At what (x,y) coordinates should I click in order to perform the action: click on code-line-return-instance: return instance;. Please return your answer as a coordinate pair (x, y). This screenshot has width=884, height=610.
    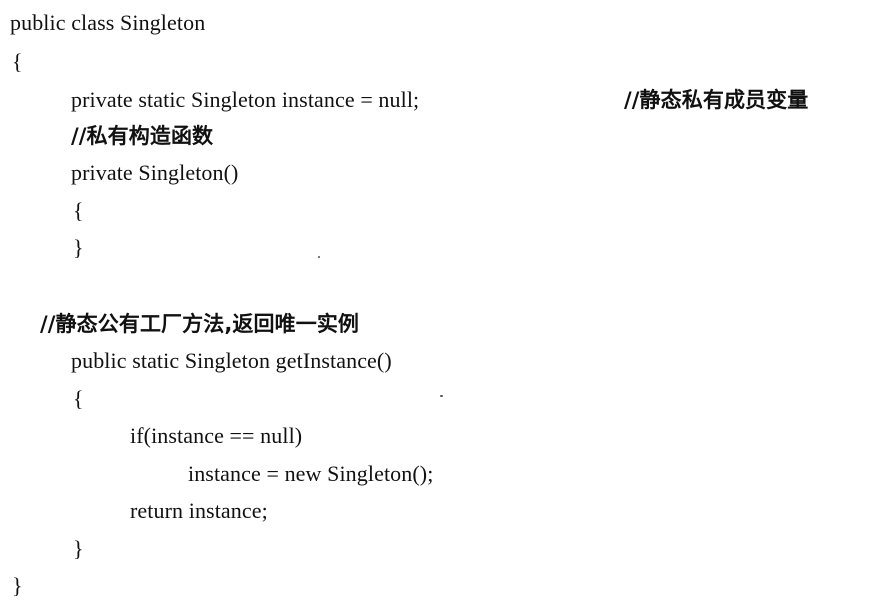
    Looking at the image, I should click on (199, 510).